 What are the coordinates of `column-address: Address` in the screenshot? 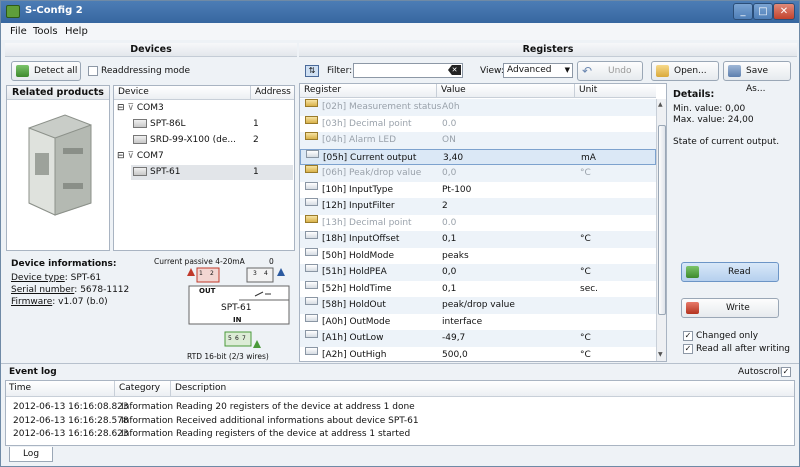 It's located at (270, 92).